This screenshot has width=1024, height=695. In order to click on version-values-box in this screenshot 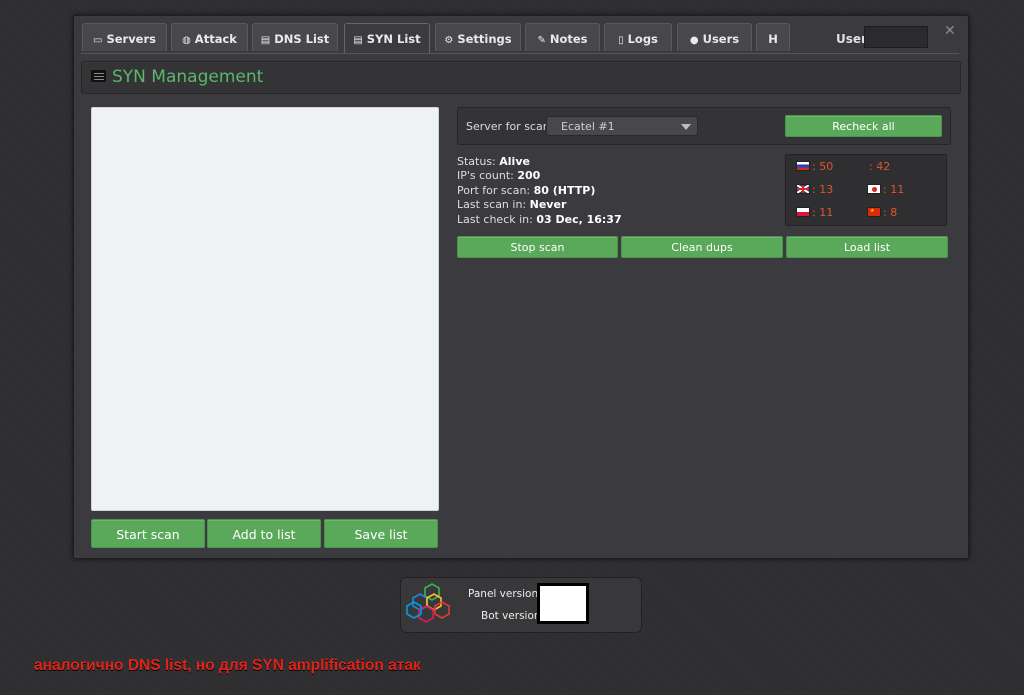, I will do `click(563, 603)`.